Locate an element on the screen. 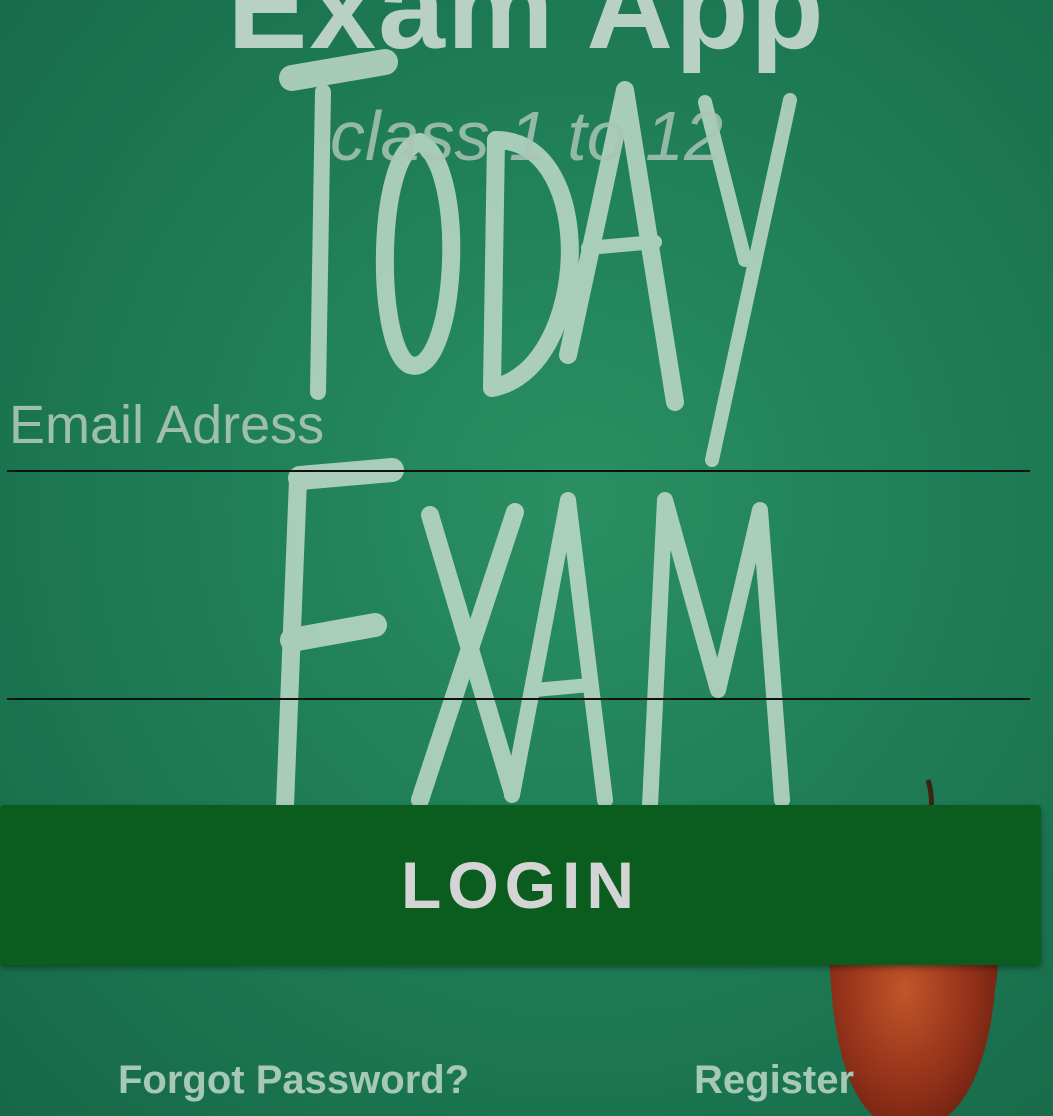 This screenshot has height=1116, width=1053. app-subtitle: class 1 to 12 is located at coordinates (526, 136).